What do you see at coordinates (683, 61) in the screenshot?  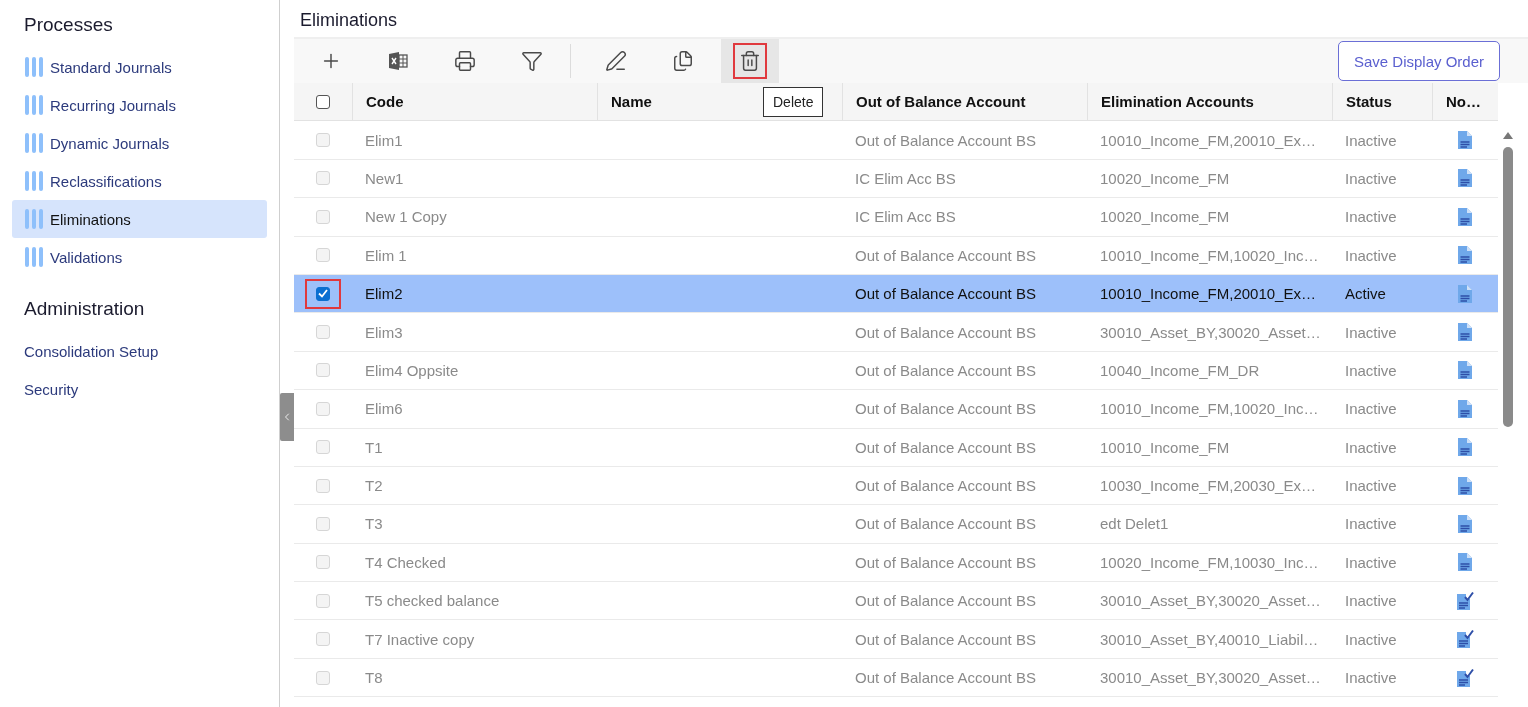 I see `copy-icon` at bounding box center [683, 61].